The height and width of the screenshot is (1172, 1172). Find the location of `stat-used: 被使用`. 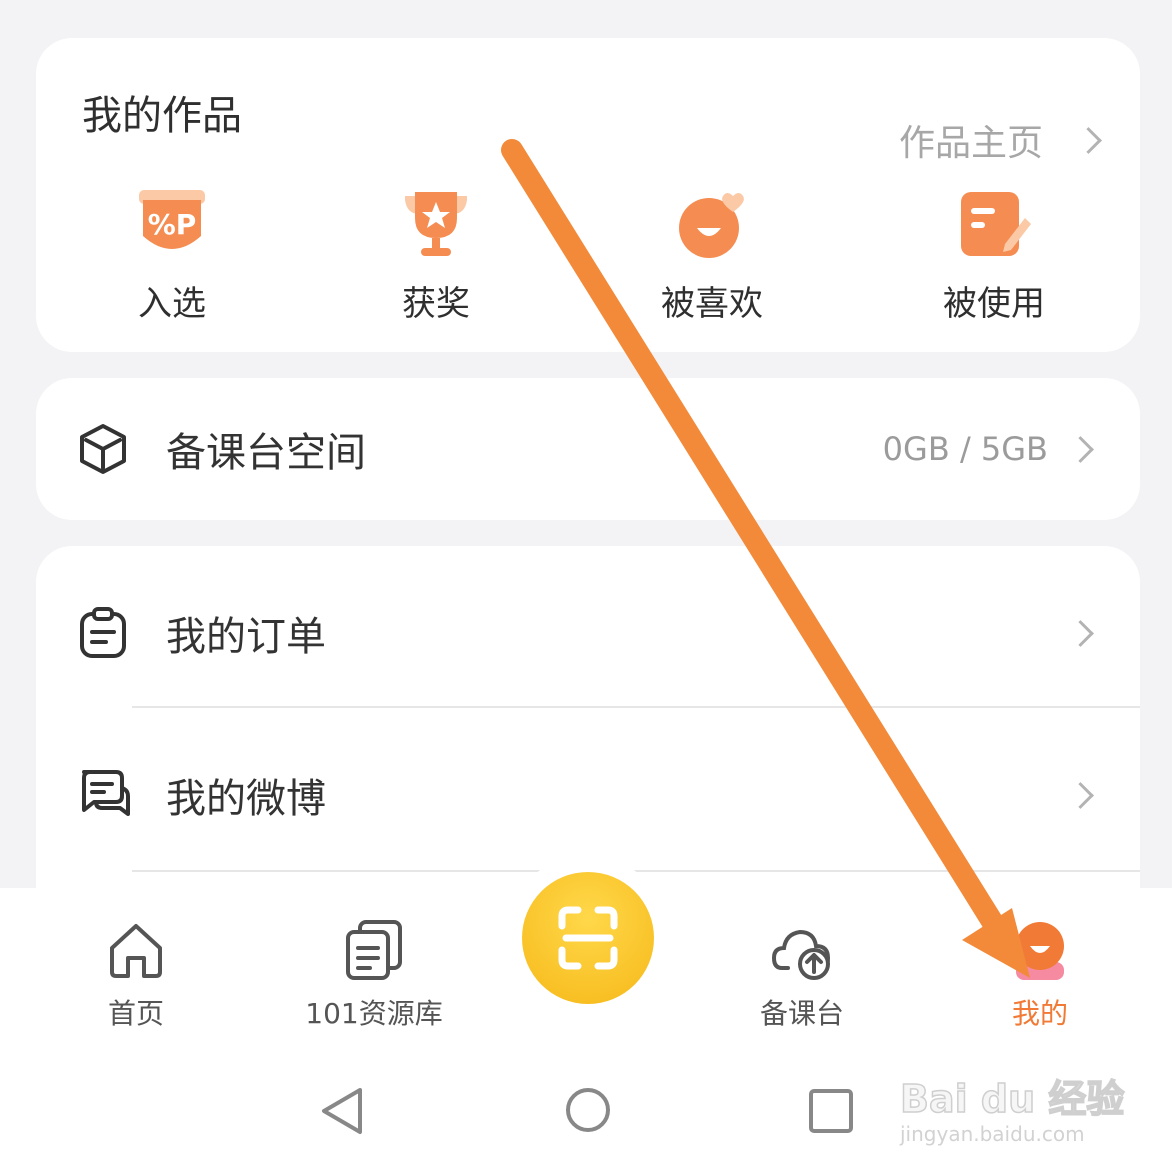

stat-used: 被使用 is located at coordinates (994, 256).